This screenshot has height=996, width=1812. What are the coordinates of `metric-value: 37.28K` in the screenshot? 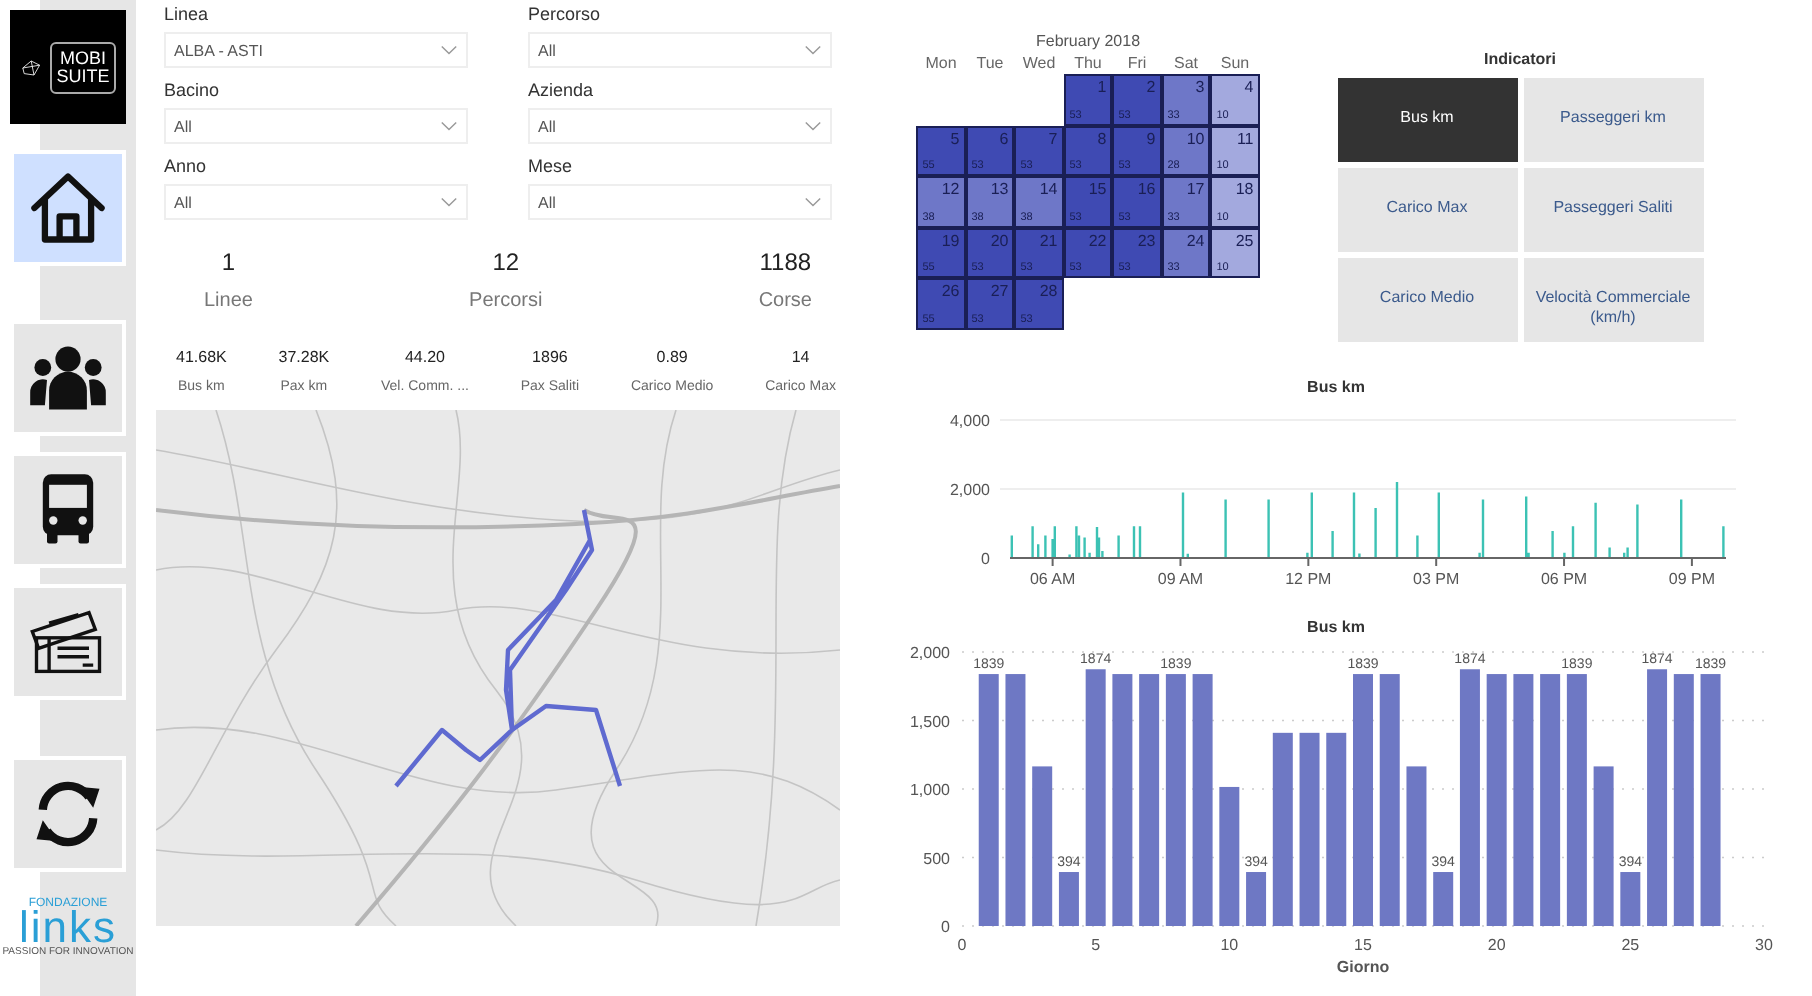 It's located at (304, 357).